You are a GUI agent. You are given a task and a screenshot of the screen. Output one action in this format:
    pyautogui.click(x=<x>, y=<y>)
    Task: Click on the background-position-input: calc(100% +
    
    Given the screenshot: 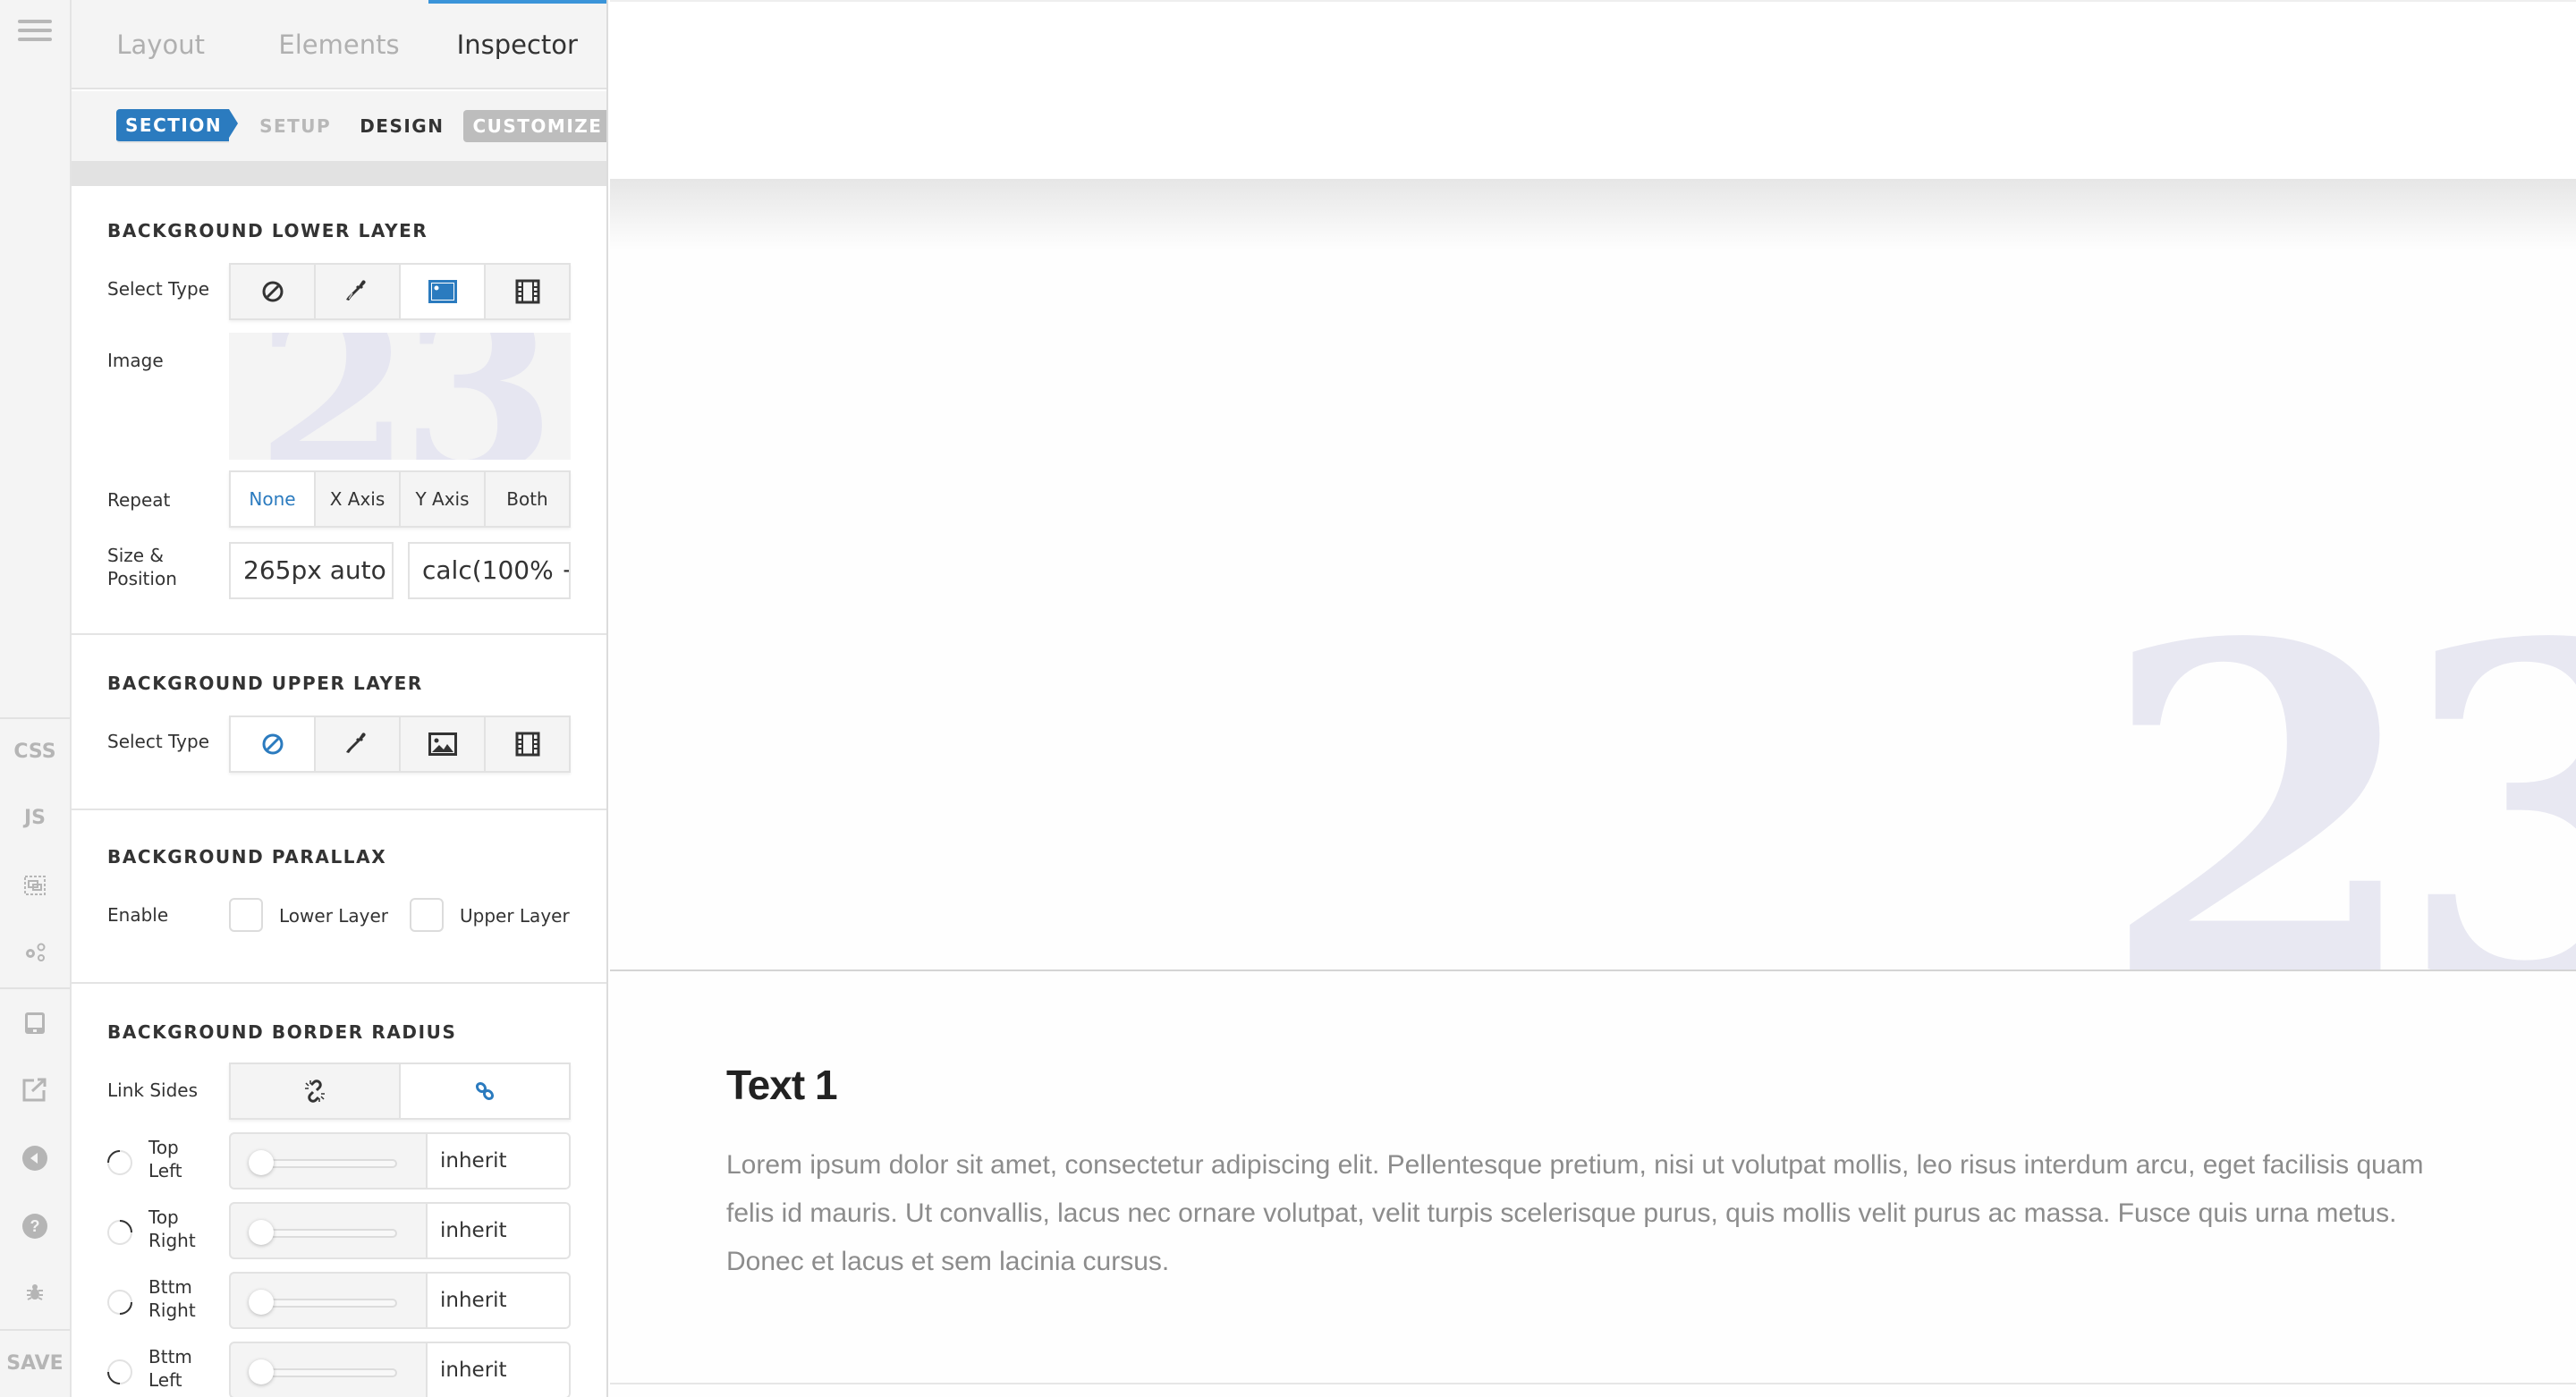 What is the action you would take?
    pyautogui.click(x=489, y=570)
    